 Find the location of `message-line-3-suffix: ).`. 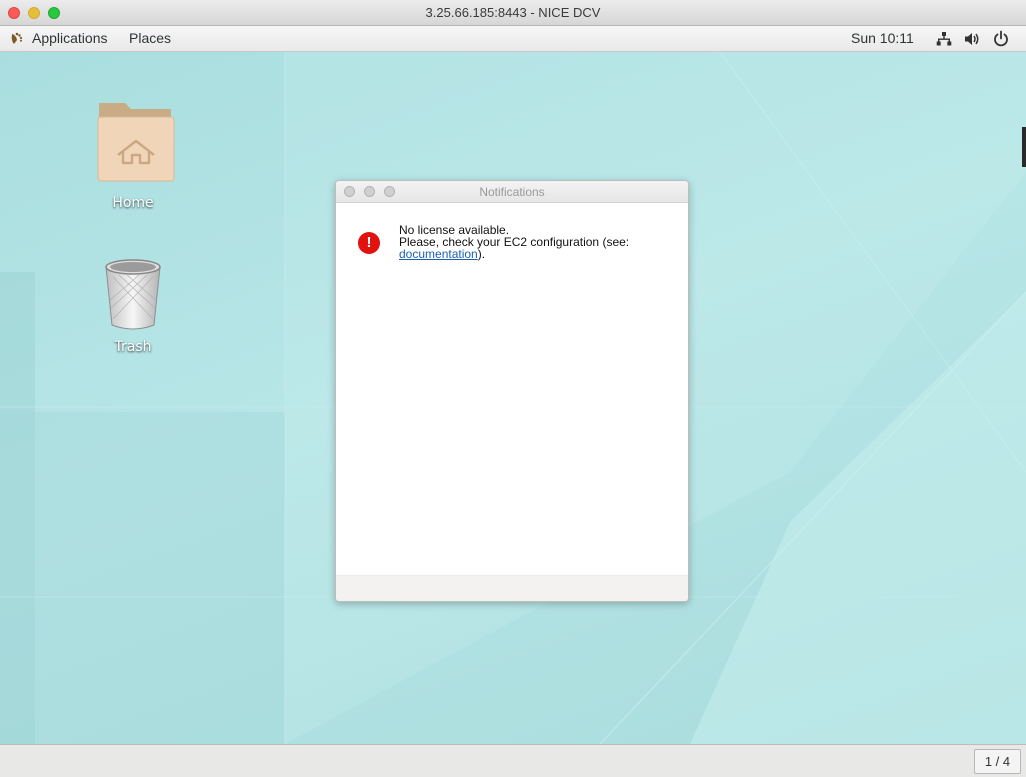

message-line-3-suffix: ). is located at coordinates (481, 254).